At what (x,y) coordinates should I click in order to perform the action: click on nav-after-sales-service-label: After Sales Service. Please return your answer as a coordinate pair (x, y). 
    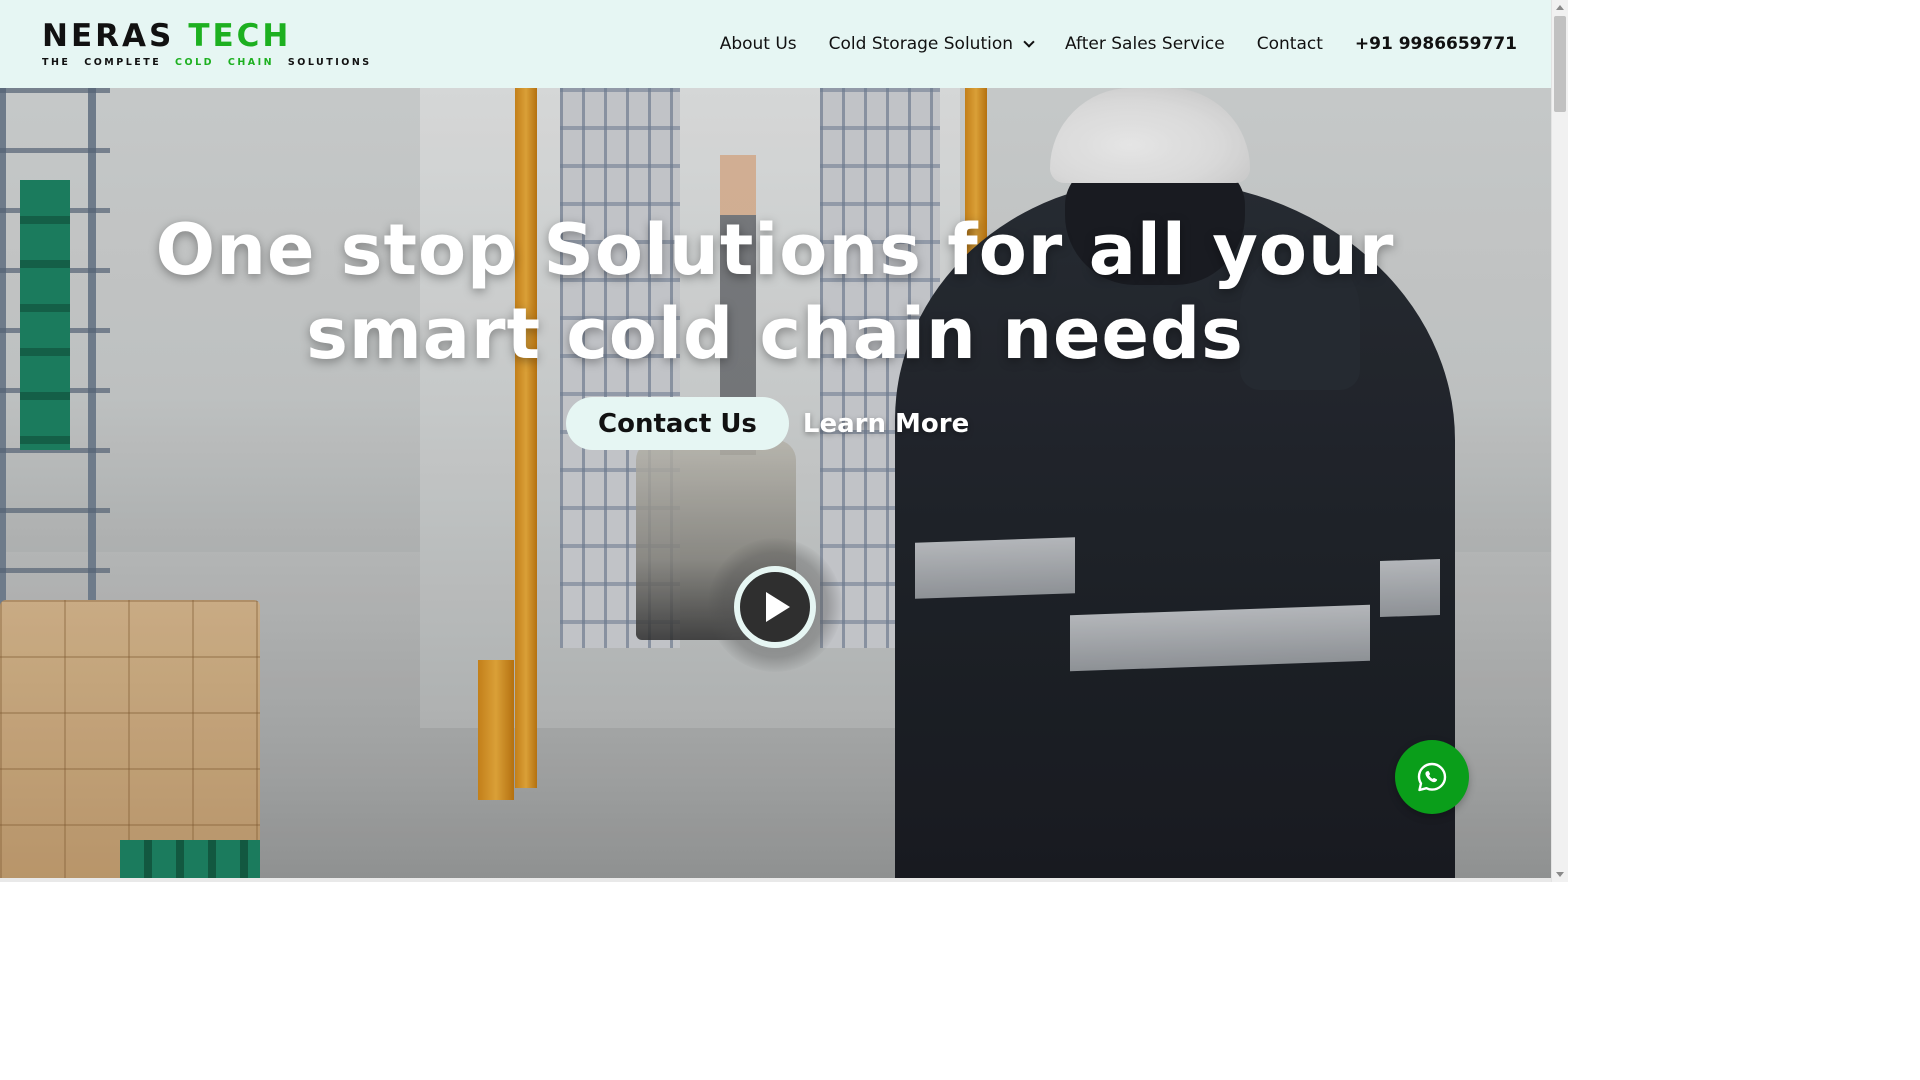
    Looking at the image, I should click on (1145, 44).